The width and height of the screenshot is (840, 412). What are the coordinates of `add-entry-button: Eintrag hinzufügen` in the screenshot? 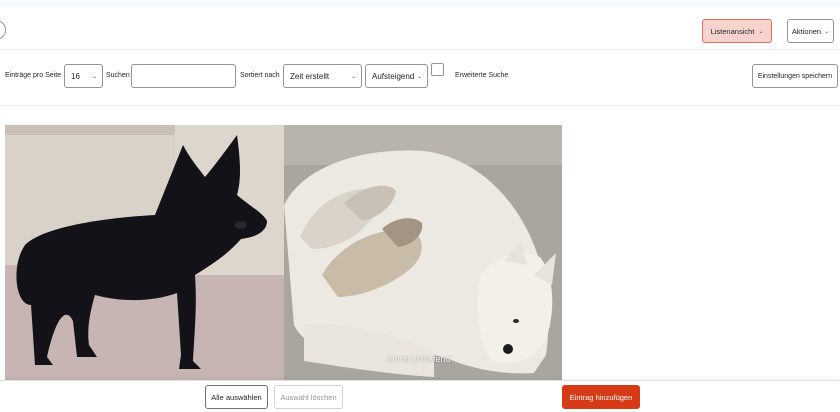 It's located at (601, 397).